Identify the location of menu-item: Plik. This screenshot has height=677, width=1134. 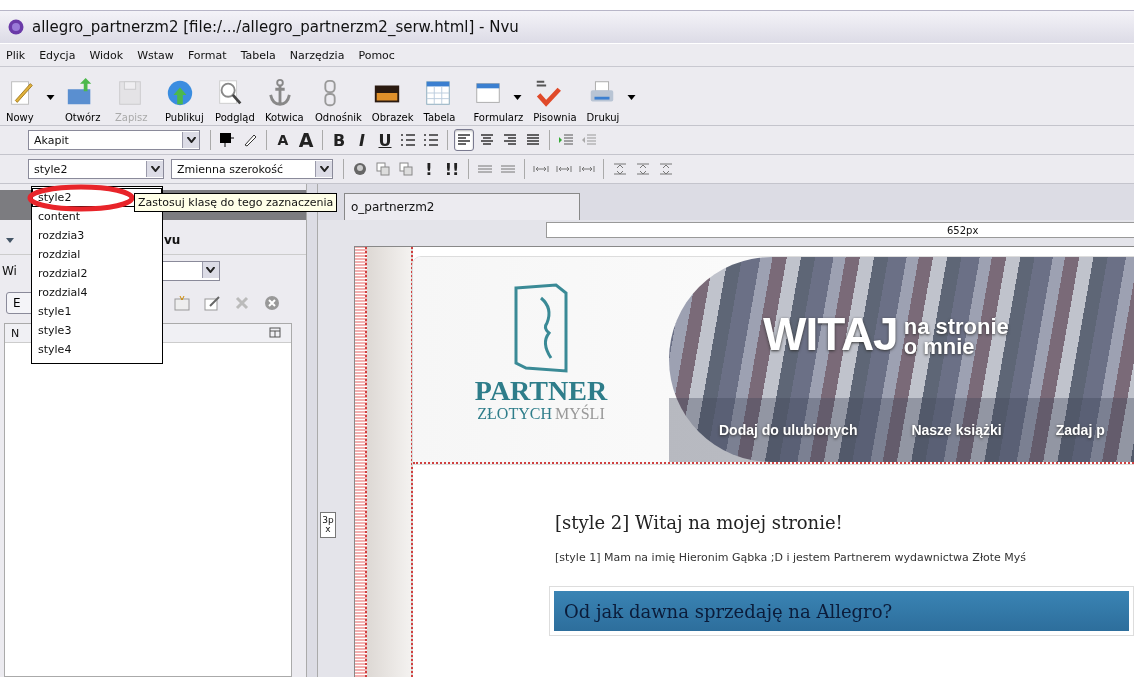
(16, 55).